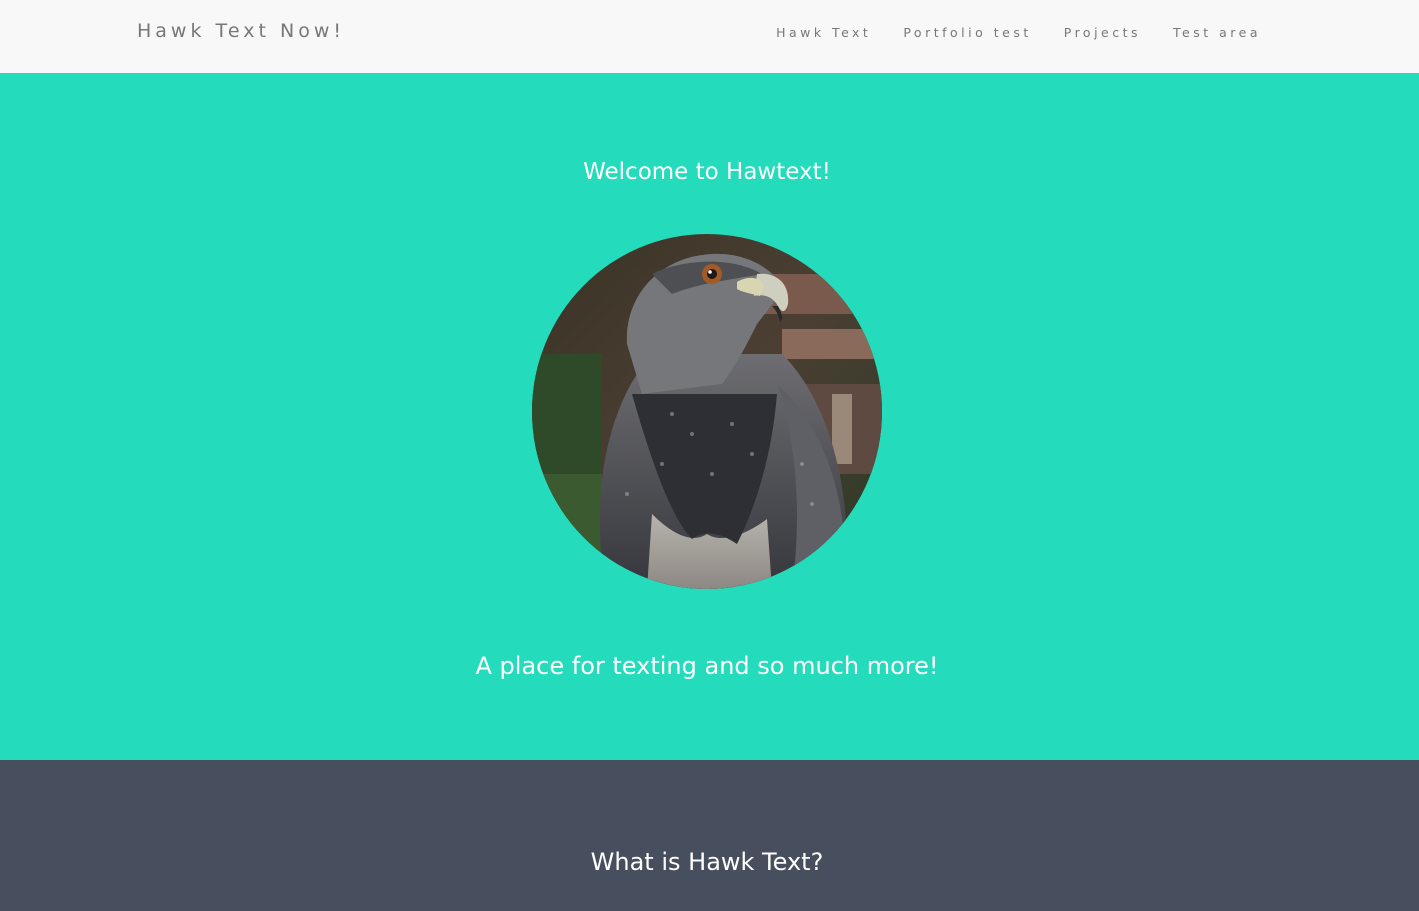 The width and height of the screenshot is (1419, 911). Describe the element at coordinates (241, 31) in the screenshot. I see `brand-link: Hawk Text Now!` at that location.